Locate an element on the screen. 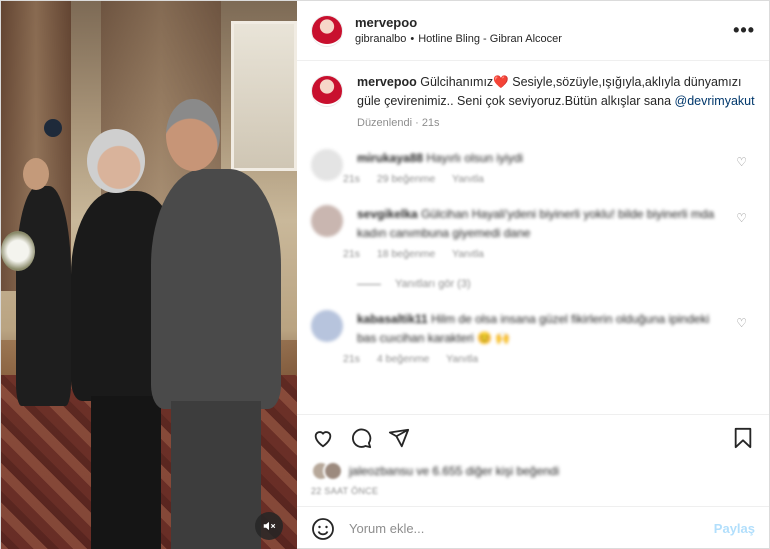  speaker-muted-icon is located at coordinates (269, 526).